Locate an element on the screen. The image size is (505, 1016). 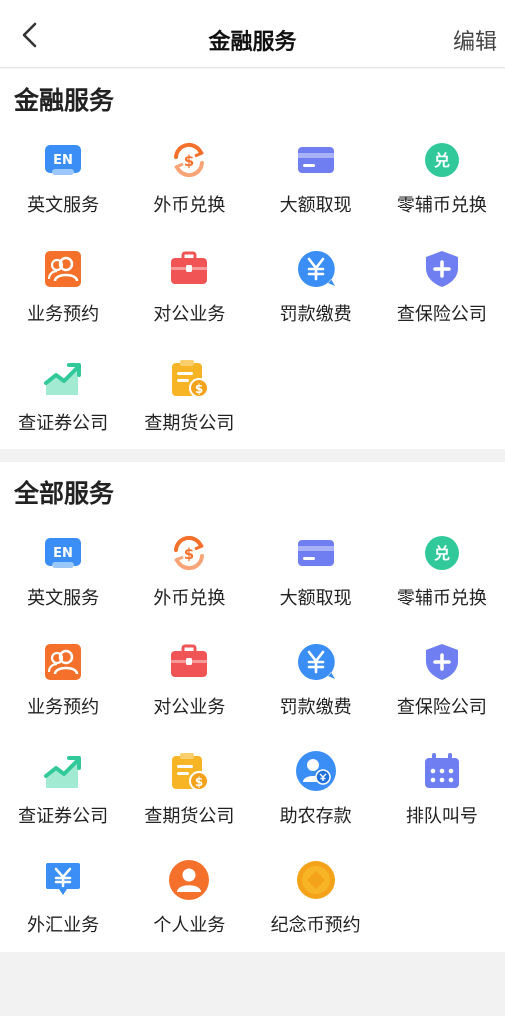
nav-bar: 金融服务 编辑 is located at coordinates (252, 34).